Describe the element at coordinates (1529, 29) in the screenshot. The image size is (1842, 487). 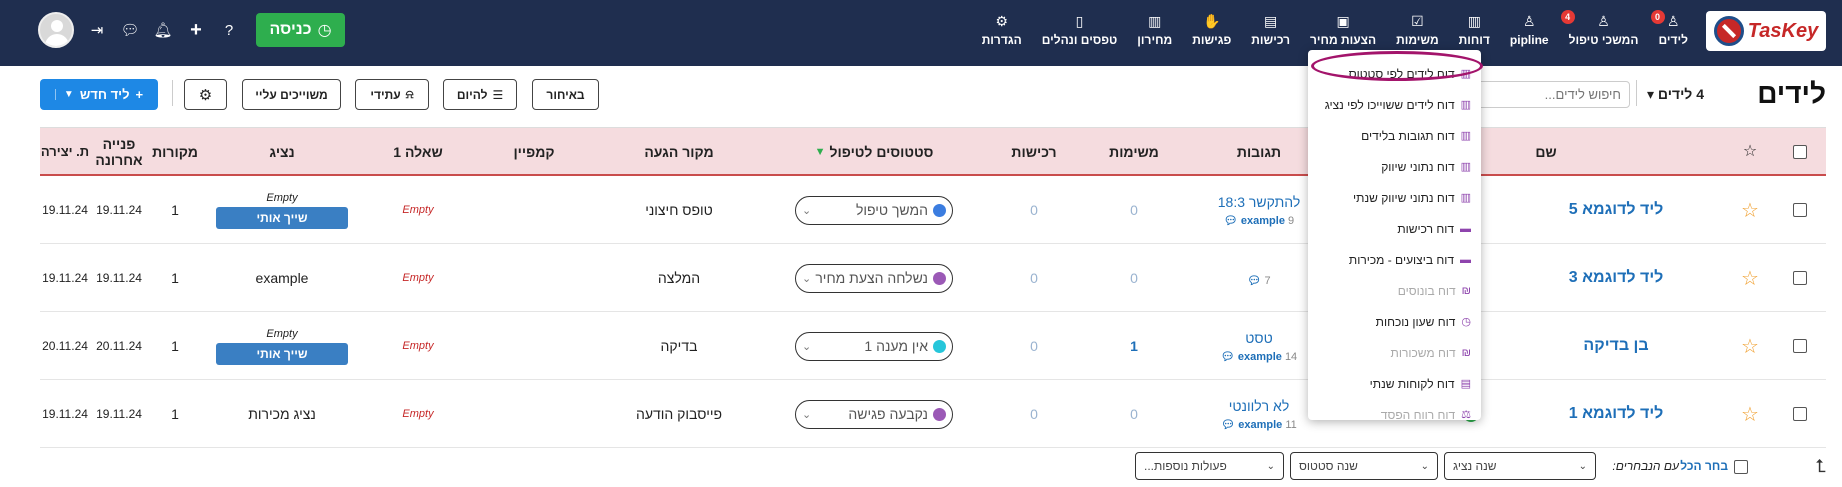
I see `nav-item: ♙ pipline` at that location.